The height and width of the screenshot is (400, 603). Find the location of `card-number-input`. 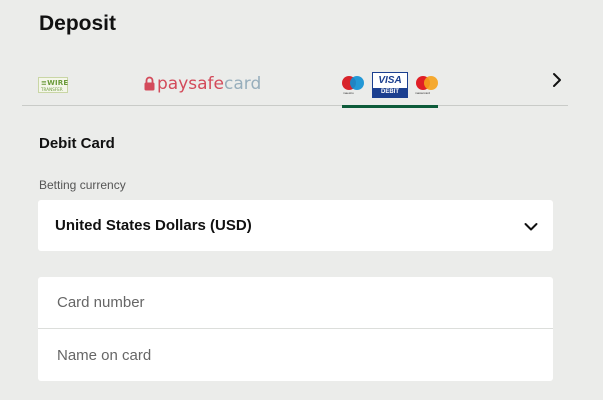

card-number-input is located at coordinates (295, 302).